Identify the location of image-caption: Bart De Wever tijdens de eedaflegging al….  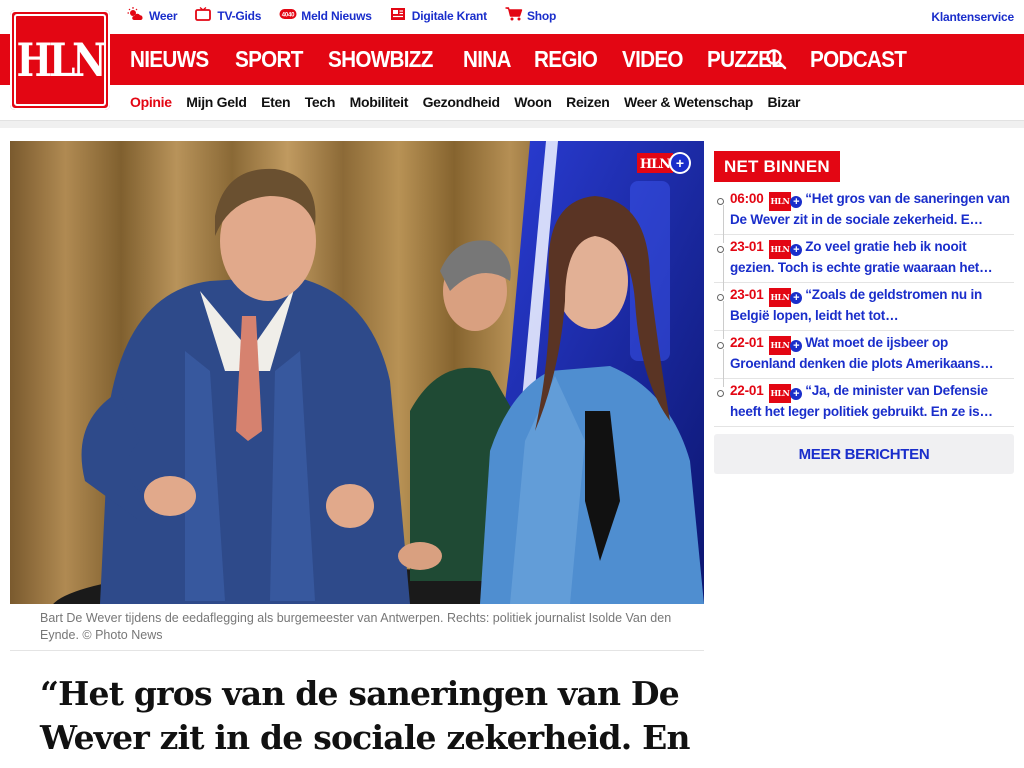
(356, 626).